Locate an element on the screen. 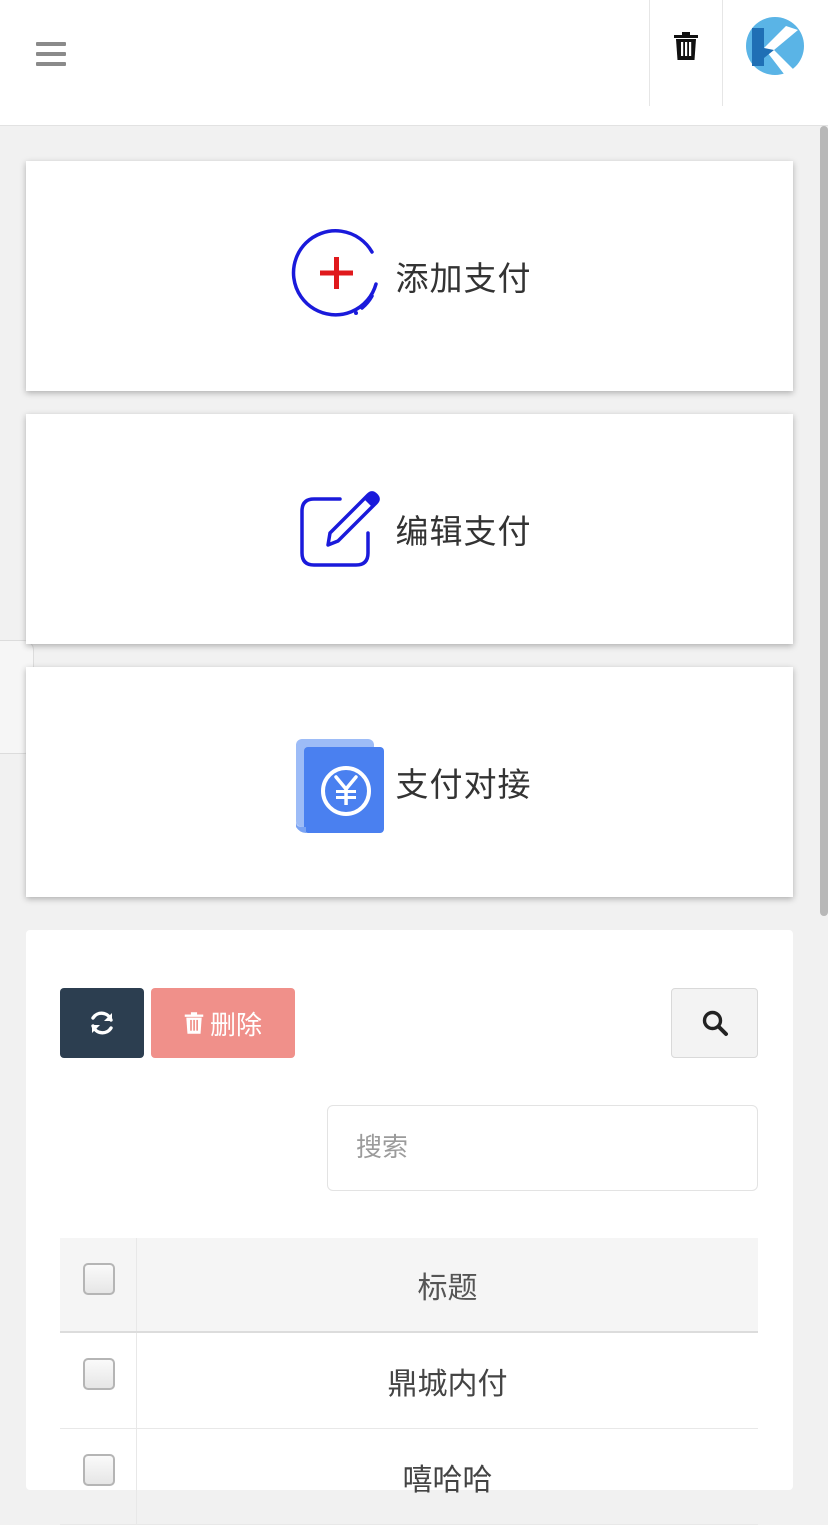 The image size is (828, 1525). payment-integration-card: 支付对接 is located at coordinates (409, 782).